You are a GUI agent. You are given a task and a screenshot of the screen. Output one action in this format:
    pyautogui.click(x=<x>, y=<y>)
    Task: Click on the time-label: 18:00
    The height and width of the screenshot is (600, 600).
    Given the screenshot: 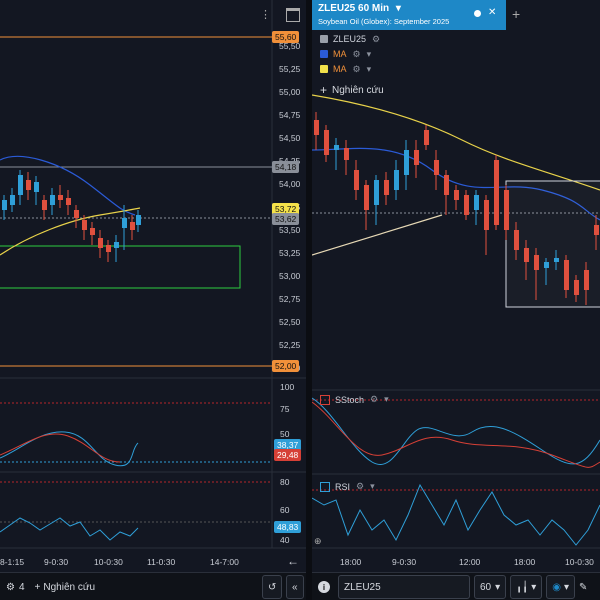 What is the action you would take?
    pyautogui.click(x=525, y=562)
    